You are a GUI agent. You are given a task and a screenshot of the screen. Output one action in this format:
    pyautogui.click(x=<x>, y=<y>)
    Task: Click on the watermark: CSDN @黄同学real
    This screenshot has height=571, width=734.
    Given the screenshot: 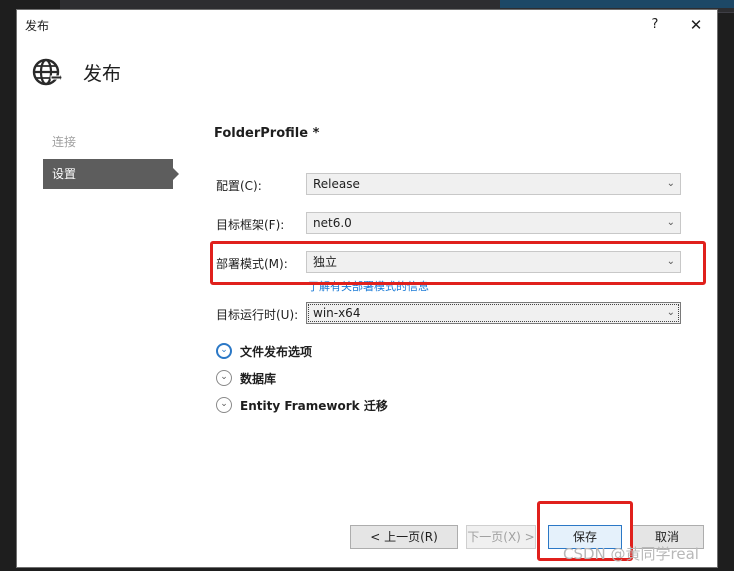 What is the action you would take?
    pyautogui.click(x=631, y=554)
    